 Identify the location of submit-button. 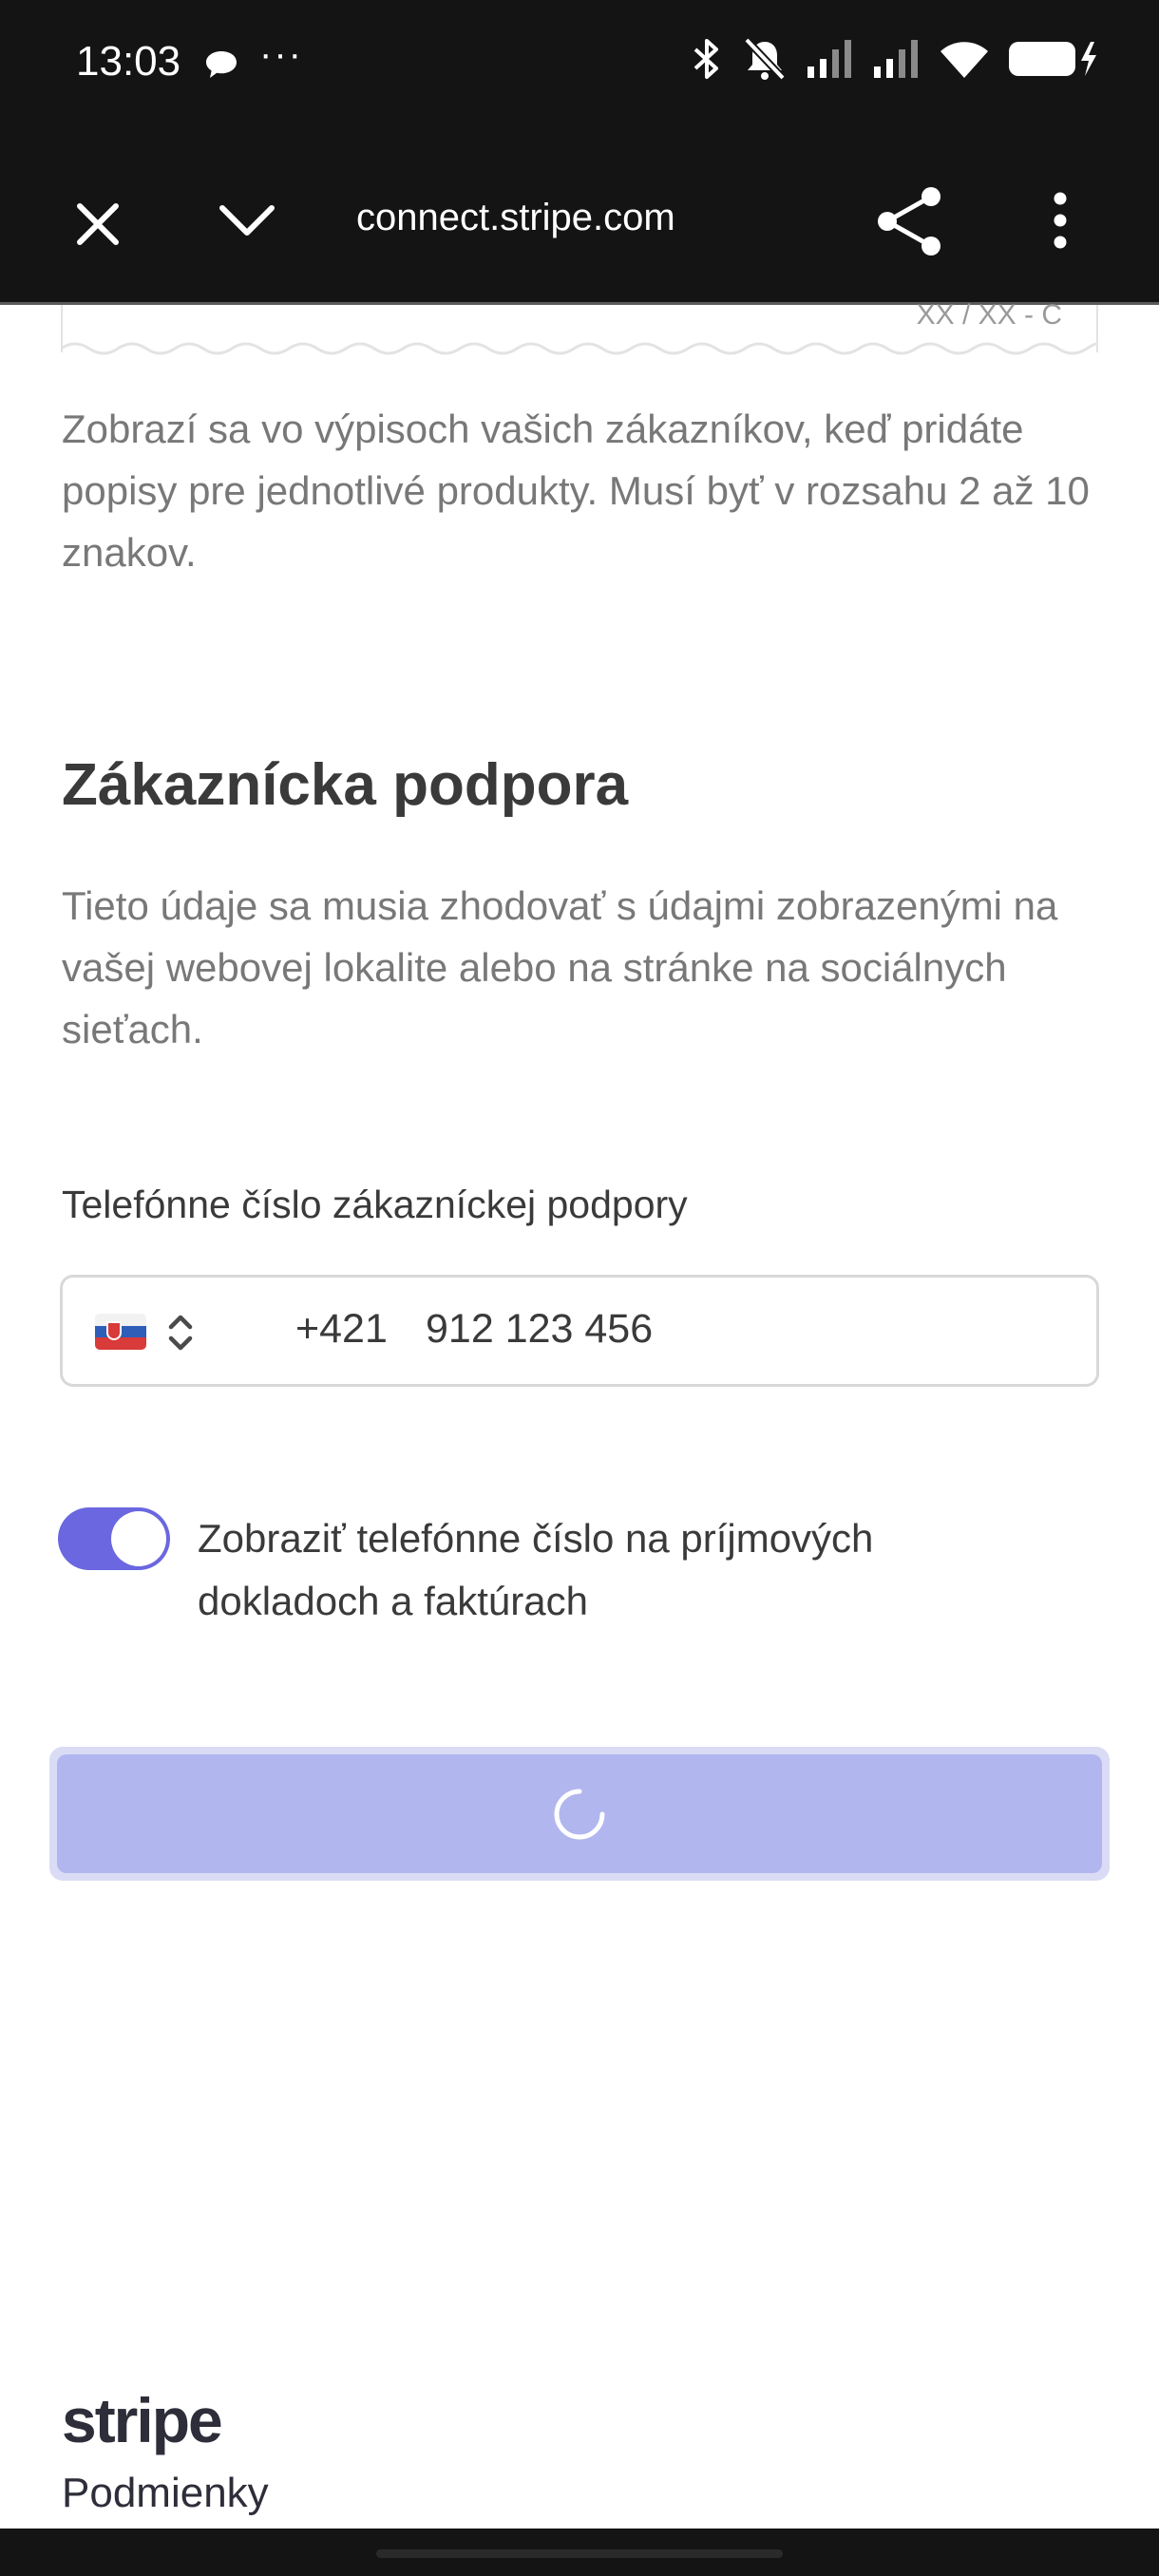
(579, 1813).